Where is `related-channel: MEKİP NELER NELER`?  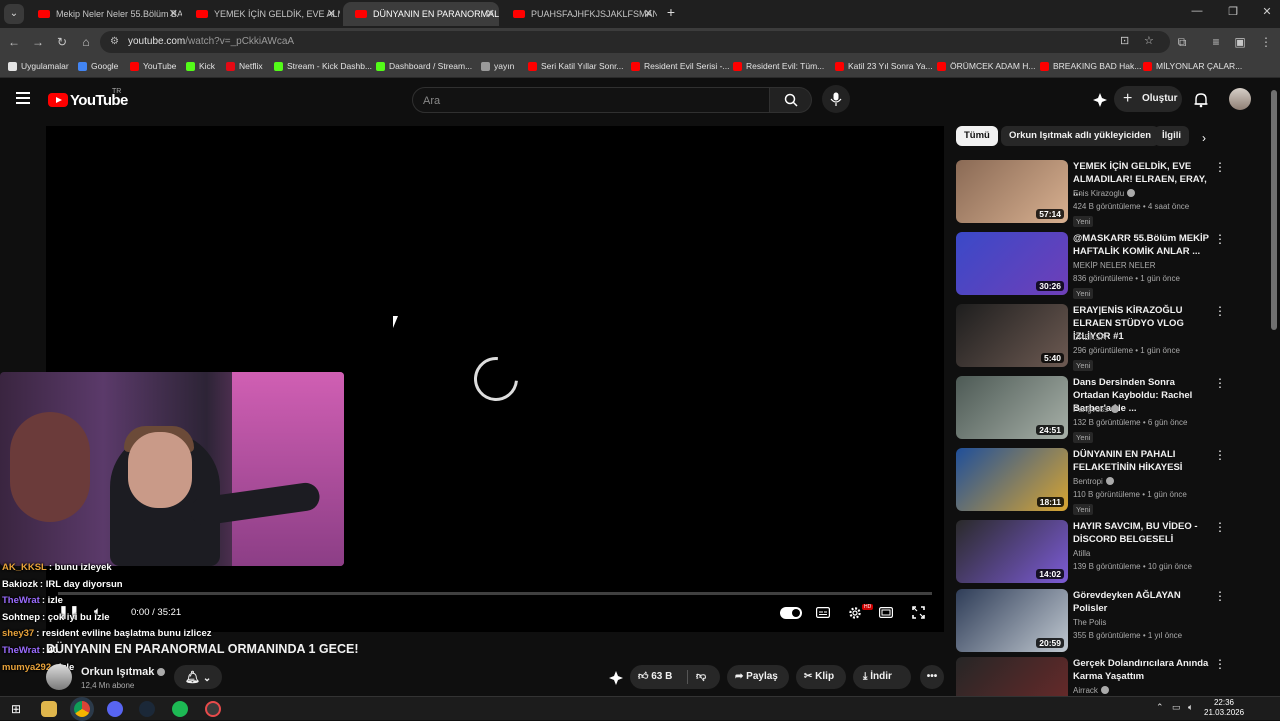 related-channel: MEKİP NELER NELER is located at coordinates (1114, 265).